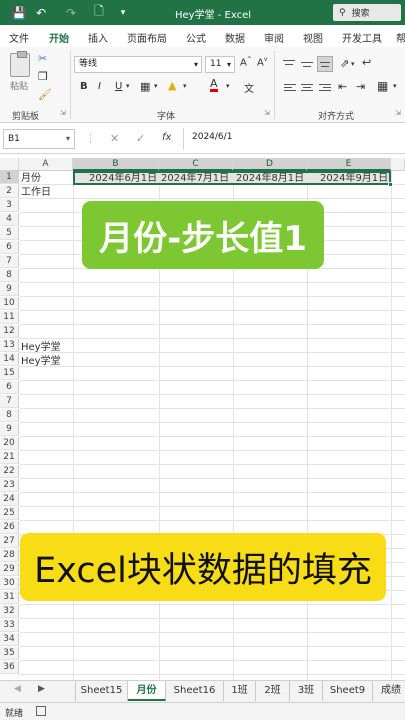 The width and height of the screenshot is (405, 720). What do you see at coordinates (9, 177) in the screenshot?
I see `row-header: 1` at bounding box center [9, 177].